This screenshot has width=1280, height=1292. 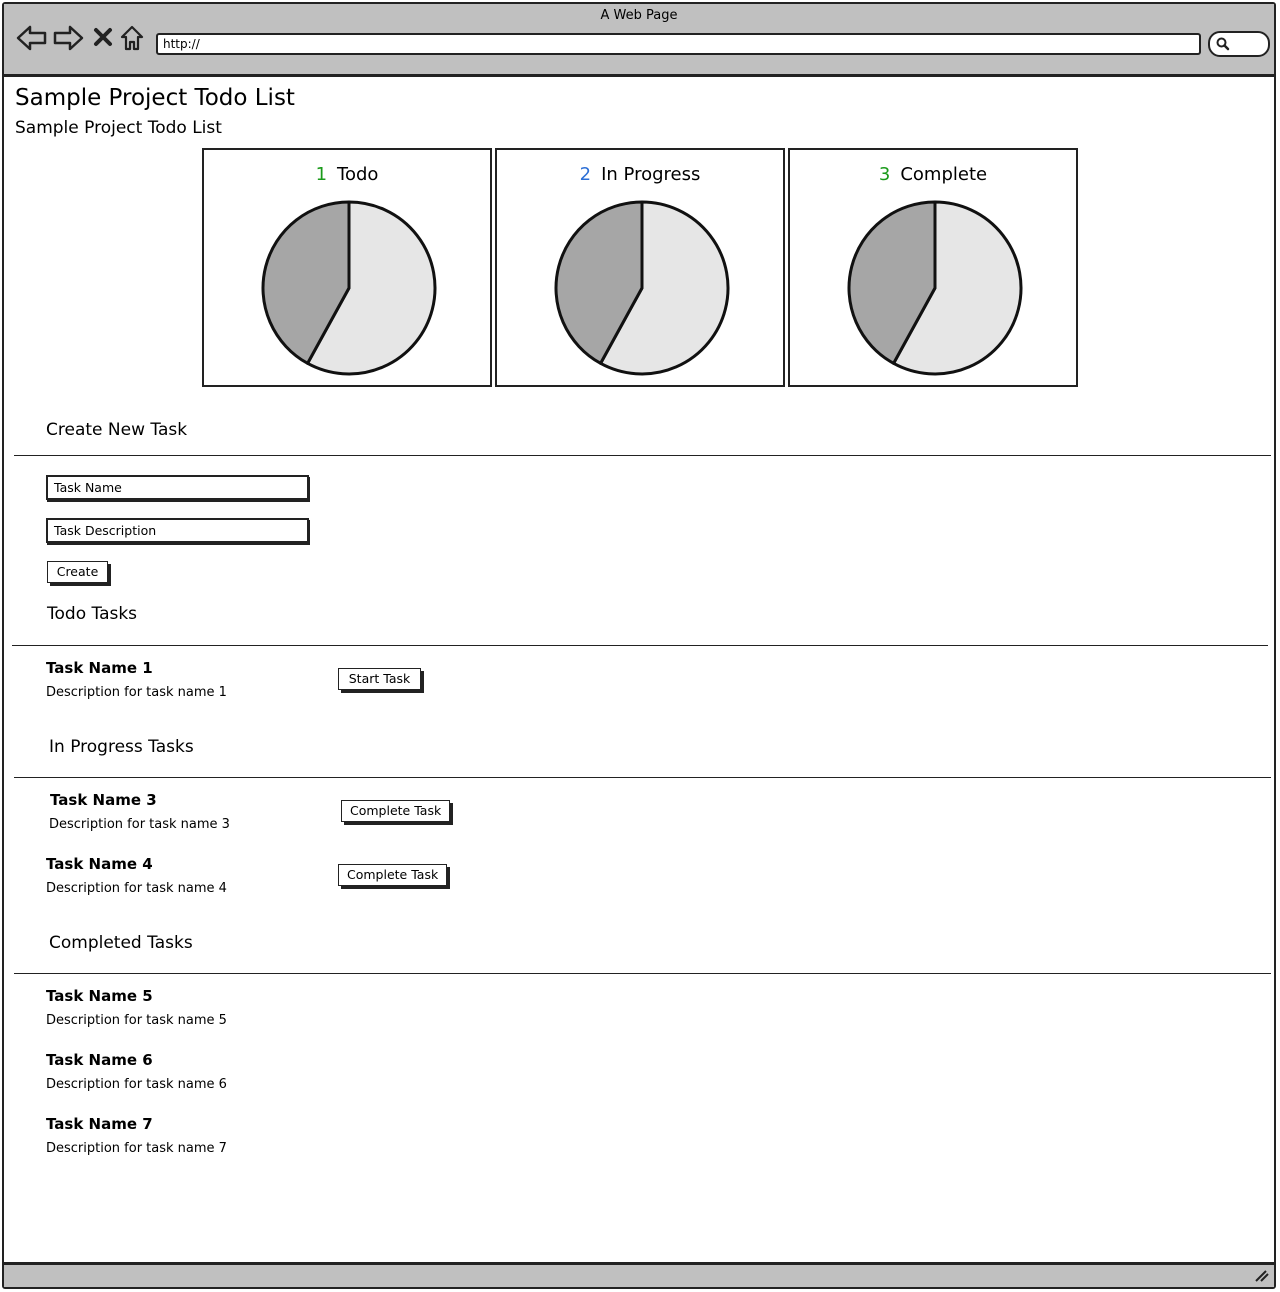 I want to click on search-icon, so click(x=1223, y=44).